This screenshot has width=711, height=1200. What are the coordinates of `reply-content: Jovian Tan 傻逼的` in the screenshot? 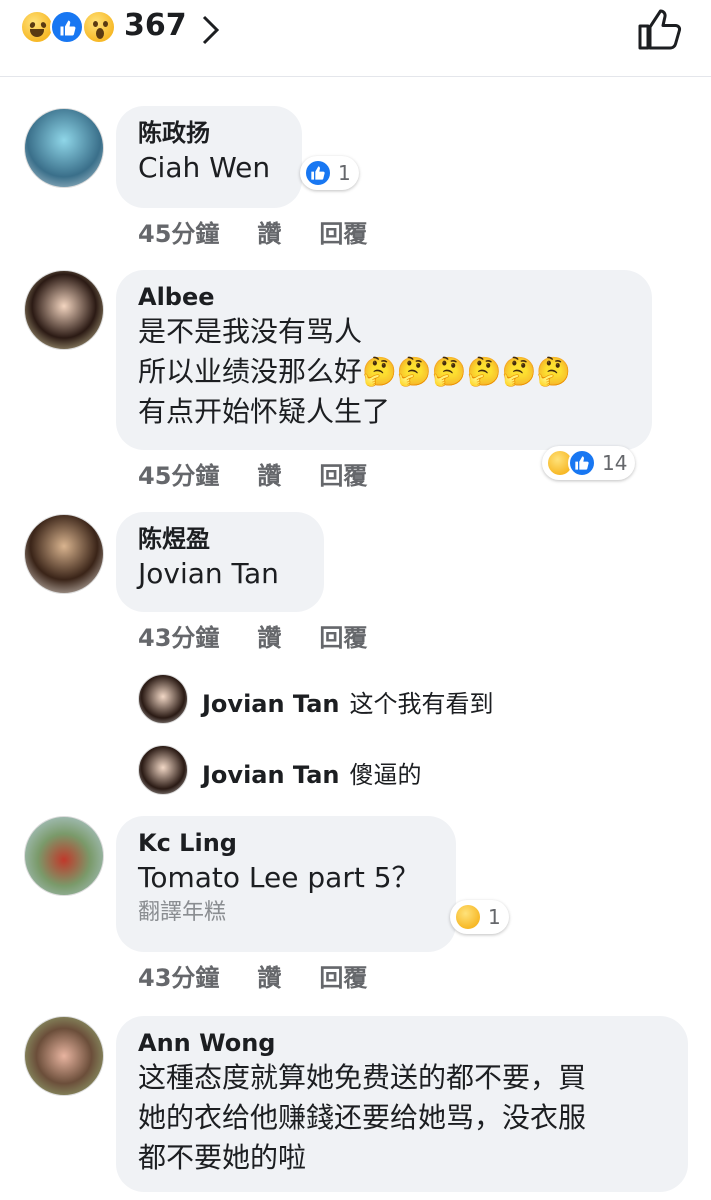 It's located at (311, 772).